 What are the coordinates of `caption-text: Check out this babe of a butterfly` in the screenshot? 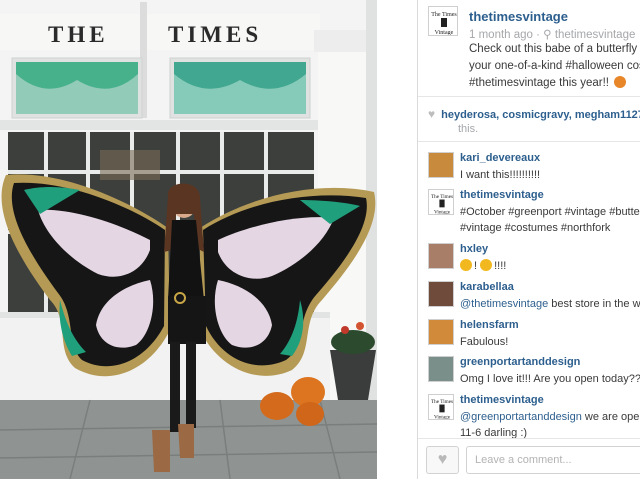 It's located at (554, 49).